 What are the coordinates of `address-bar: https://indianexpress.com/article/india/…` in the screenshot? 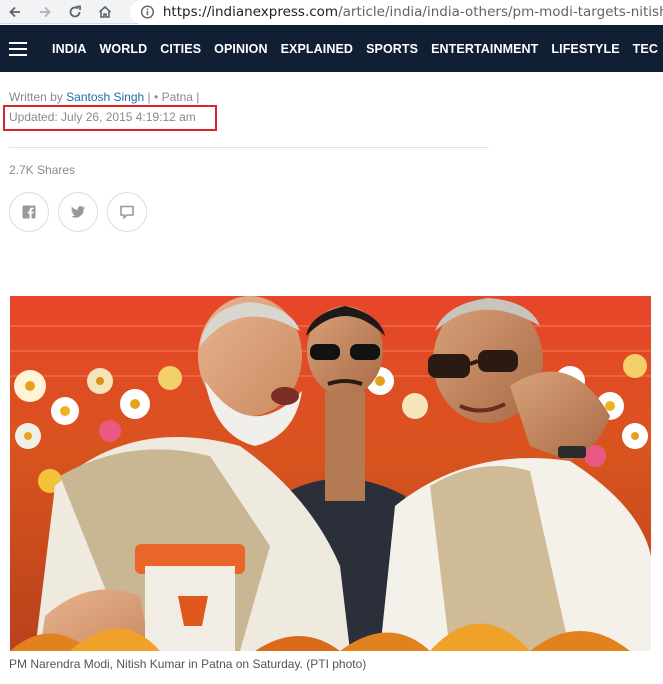 It's located at (396, 12).